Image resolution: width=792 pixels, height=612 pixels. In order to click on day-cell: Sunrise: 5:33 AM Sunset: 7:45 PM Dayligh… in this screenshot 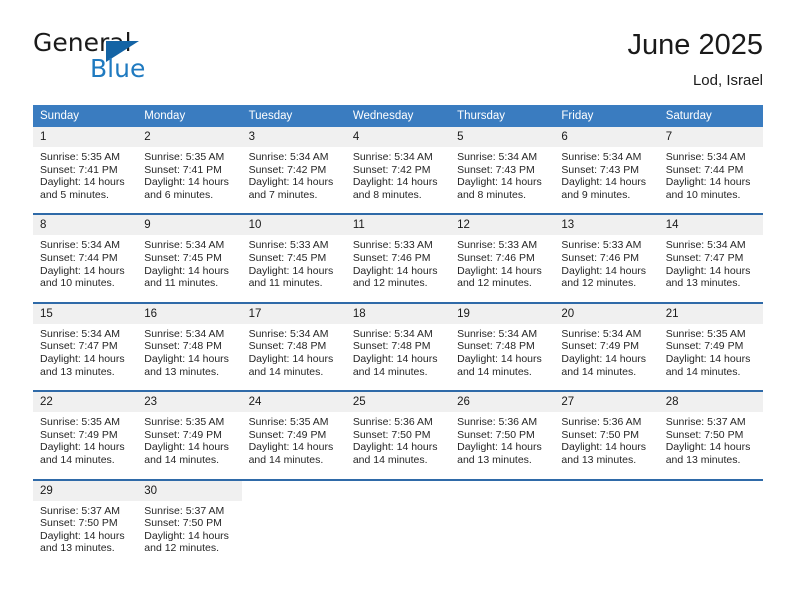, I will do `click(293, 269)`.